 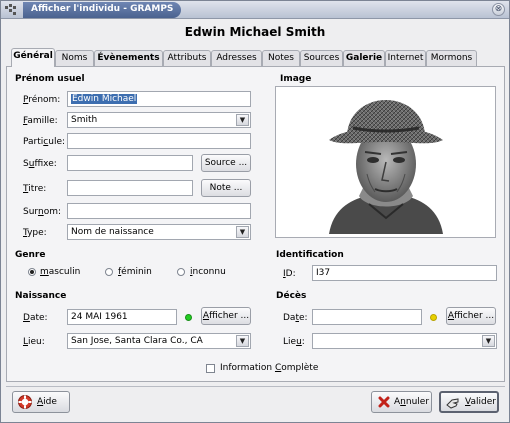 What do you see at coordinates (50, 79) in the screenshot?
I see `preferred-name-heading: Prénom usuel` at bounding box center [50, 79].